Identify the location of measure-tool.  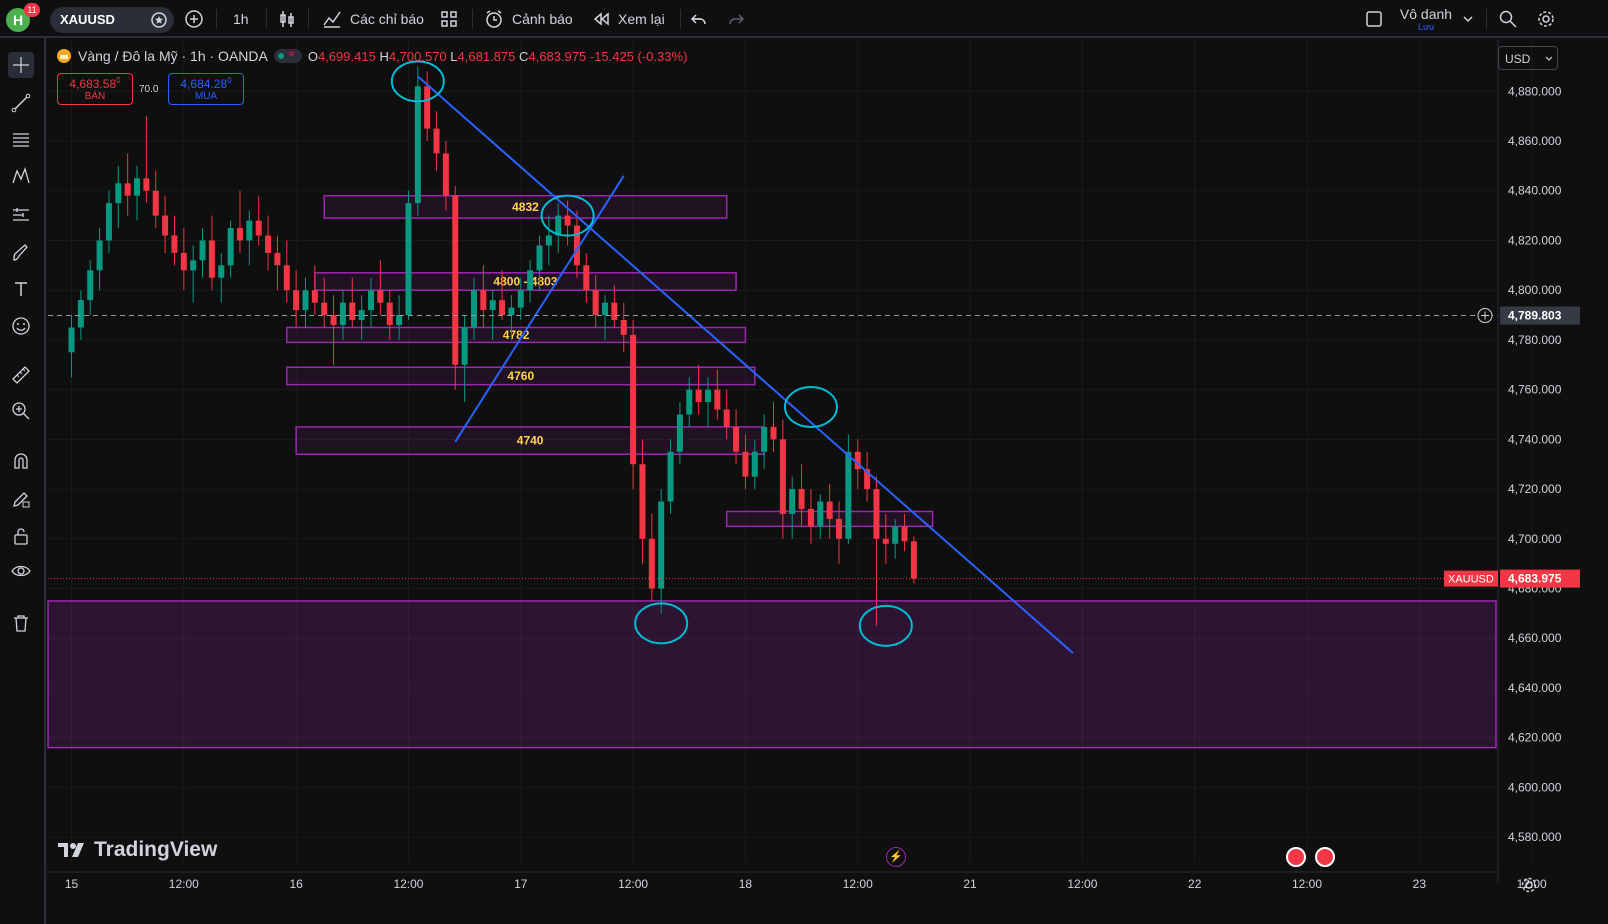
(21, 375).